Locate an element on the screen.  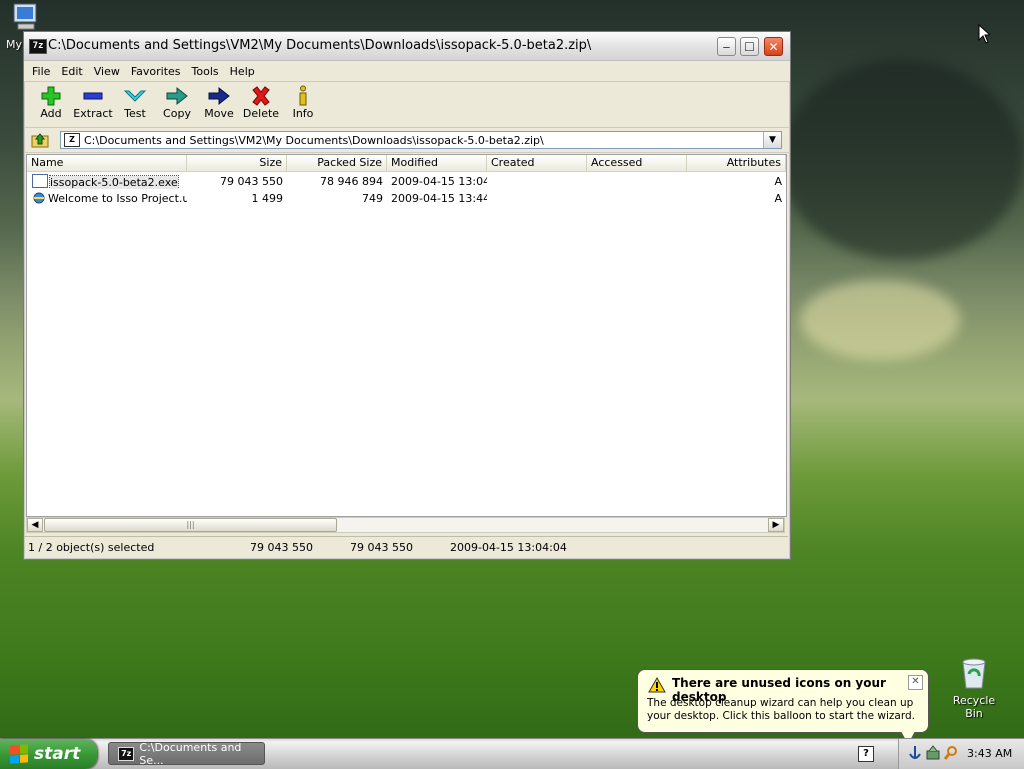
start-label: start is located at coordinates (57, 754).